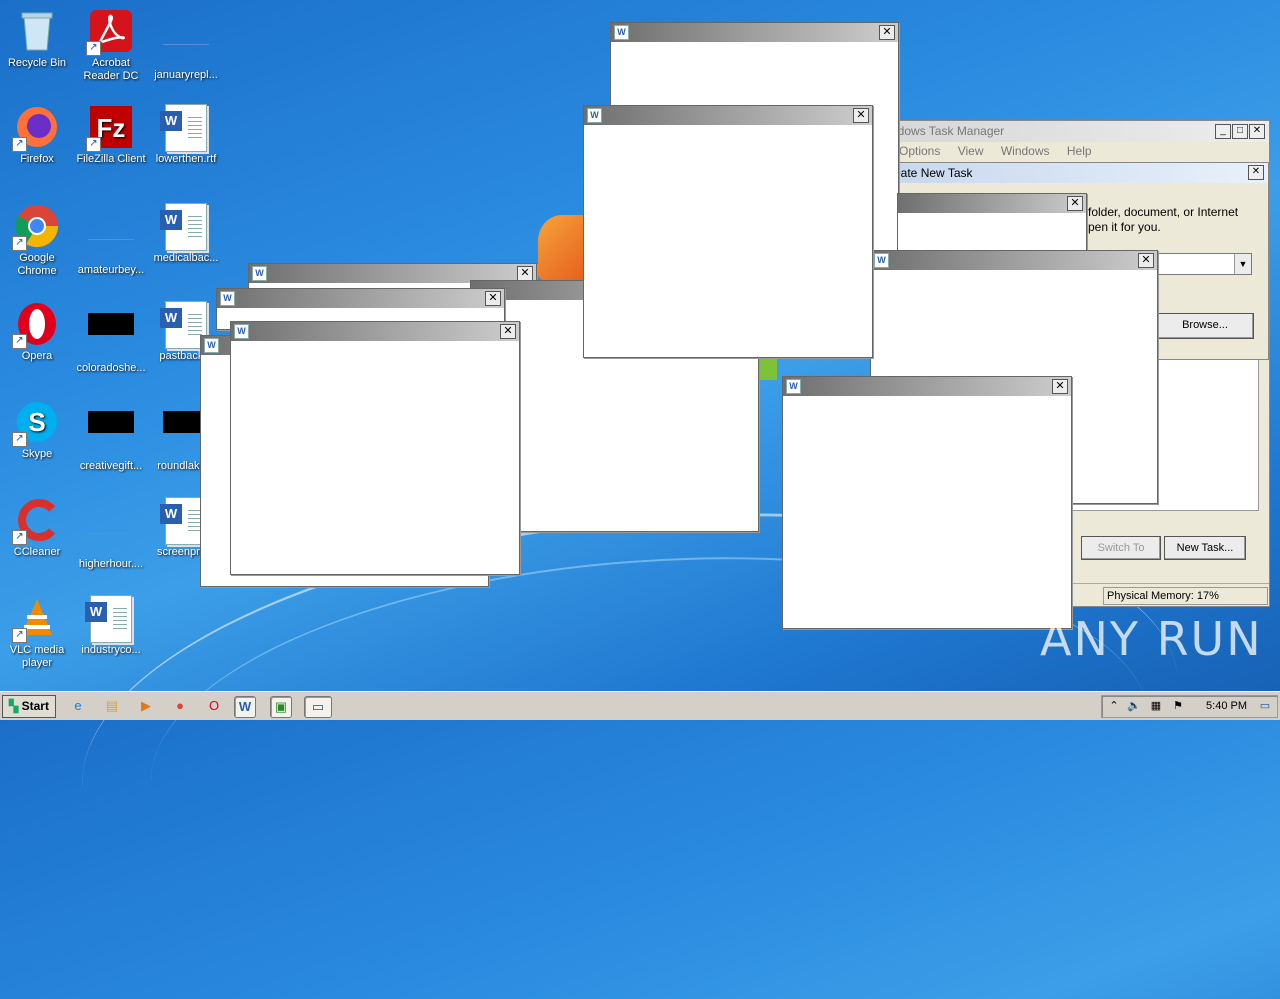 The width and height of the screenshot is (1280, 999). I want to click on skype-icon: S ↗, so click(36, 423).